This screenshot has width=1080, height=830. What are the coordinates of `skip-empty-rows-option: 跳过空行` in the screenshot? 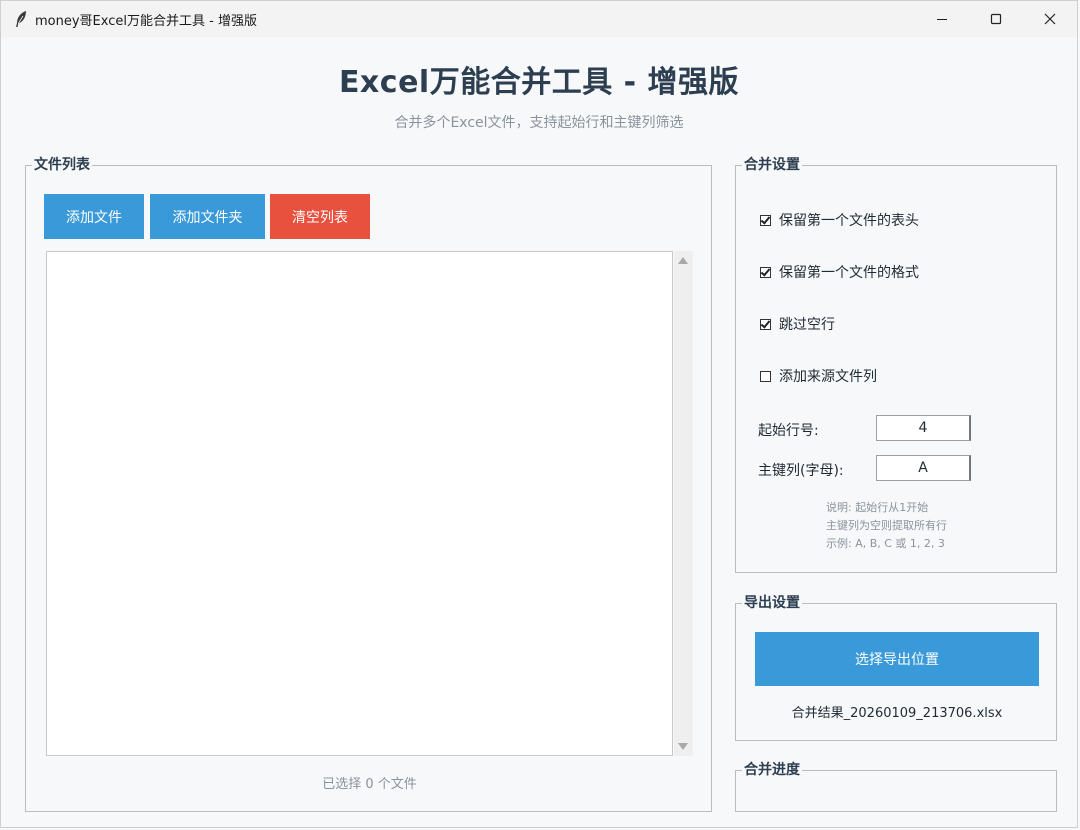 It's located at (797, 324).